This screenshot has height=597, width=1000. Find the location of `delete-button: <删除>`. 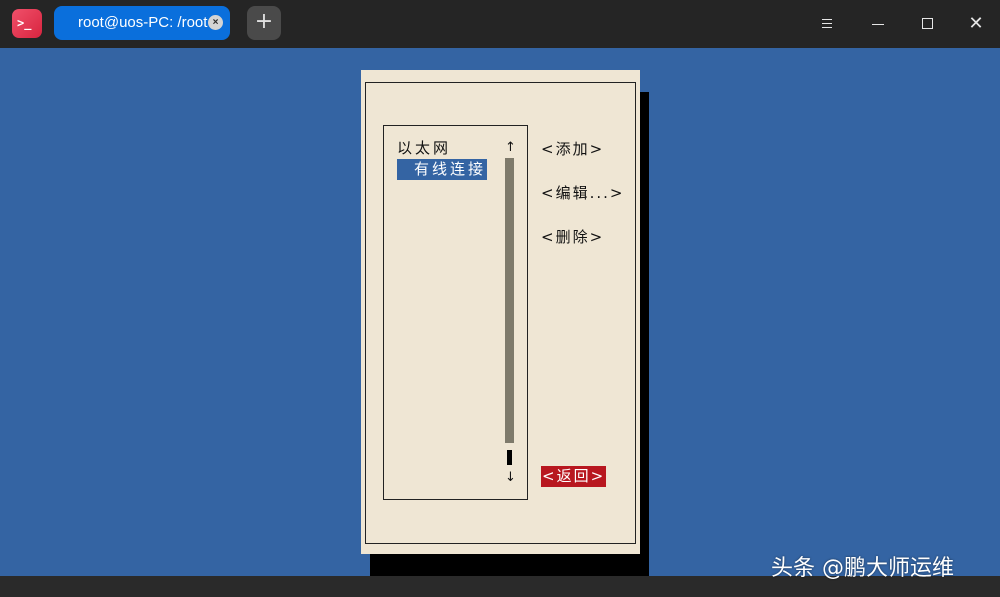

delete-button: <删除> is located at coordinates (572, 236).